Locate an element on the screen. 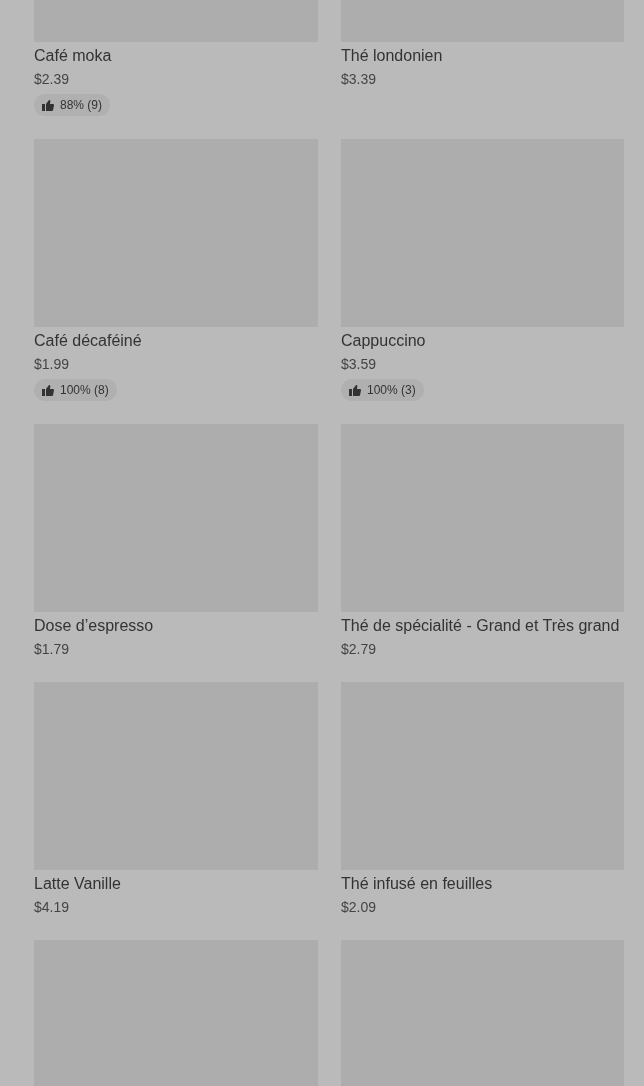  rating-text: 100% (8) is located at coordinates (84, 390).